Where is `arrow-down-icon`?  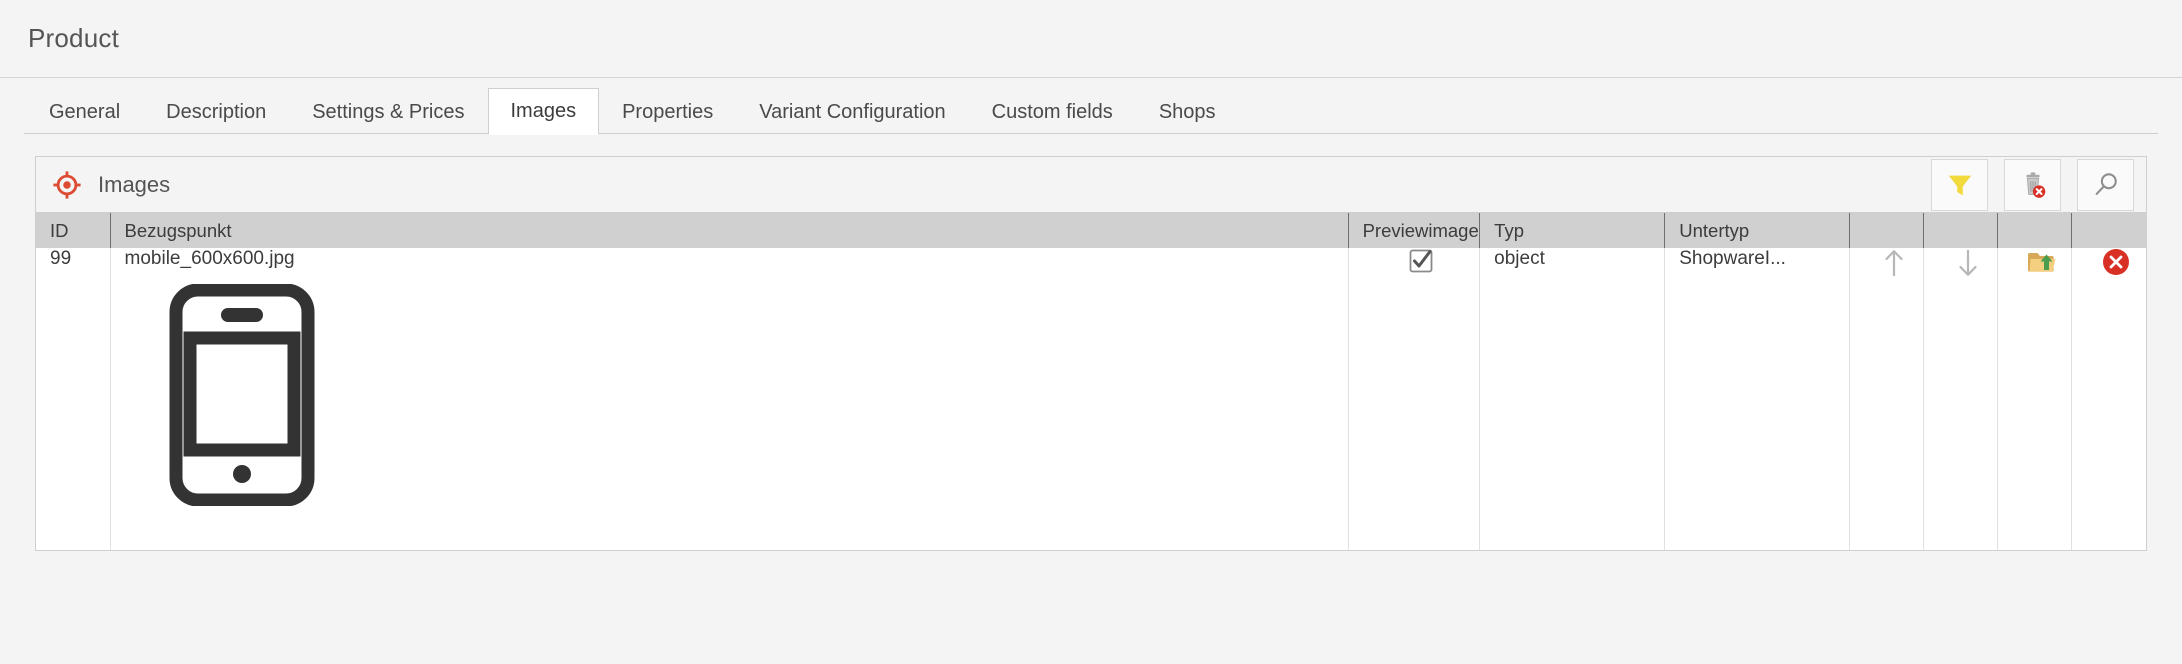
arrow-down-icon is located at coordinates (1968, 263).